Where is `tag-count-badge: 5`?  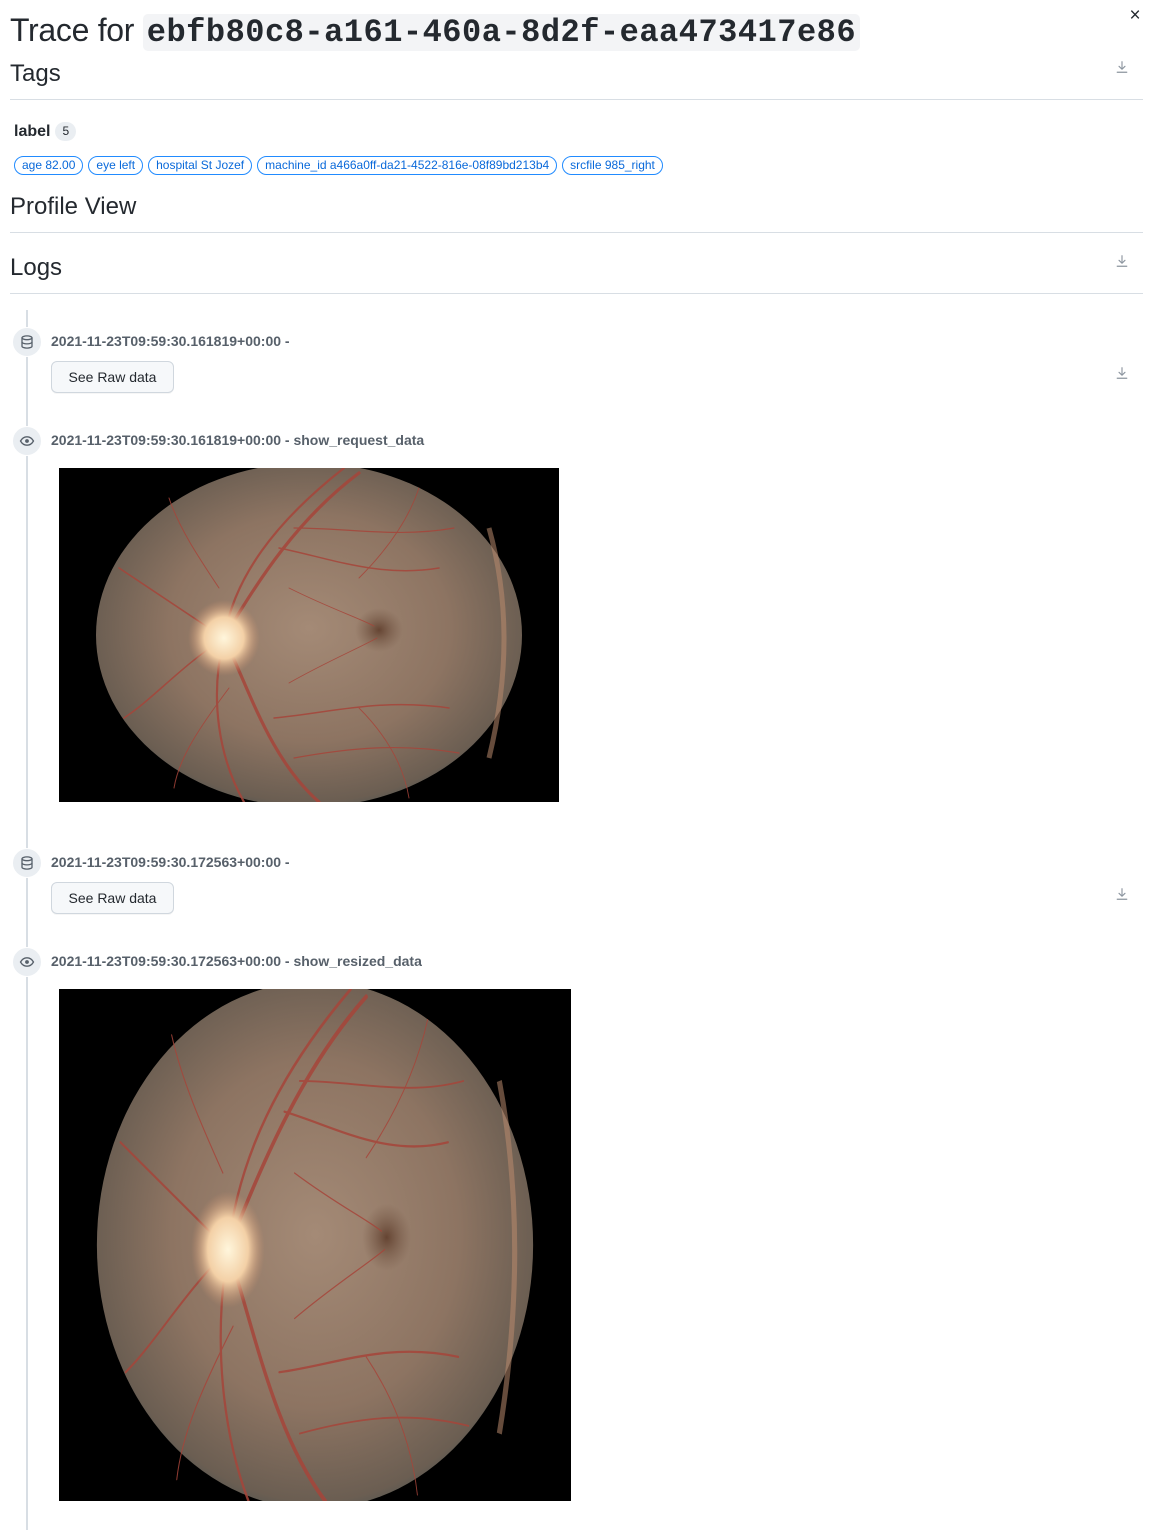
tag-count-badge: 5 is located at coordinates (66, 131).